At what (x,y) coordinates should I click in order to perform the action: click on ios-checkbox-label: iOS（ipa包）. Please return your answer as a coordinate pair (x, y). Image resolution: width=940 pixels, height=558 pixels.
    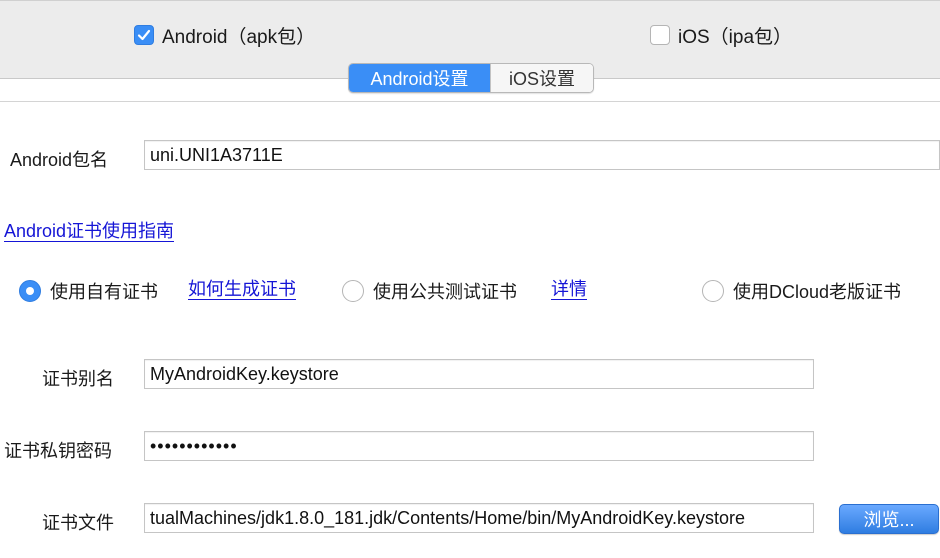
    Looking at the image, I should click on (735, 37).